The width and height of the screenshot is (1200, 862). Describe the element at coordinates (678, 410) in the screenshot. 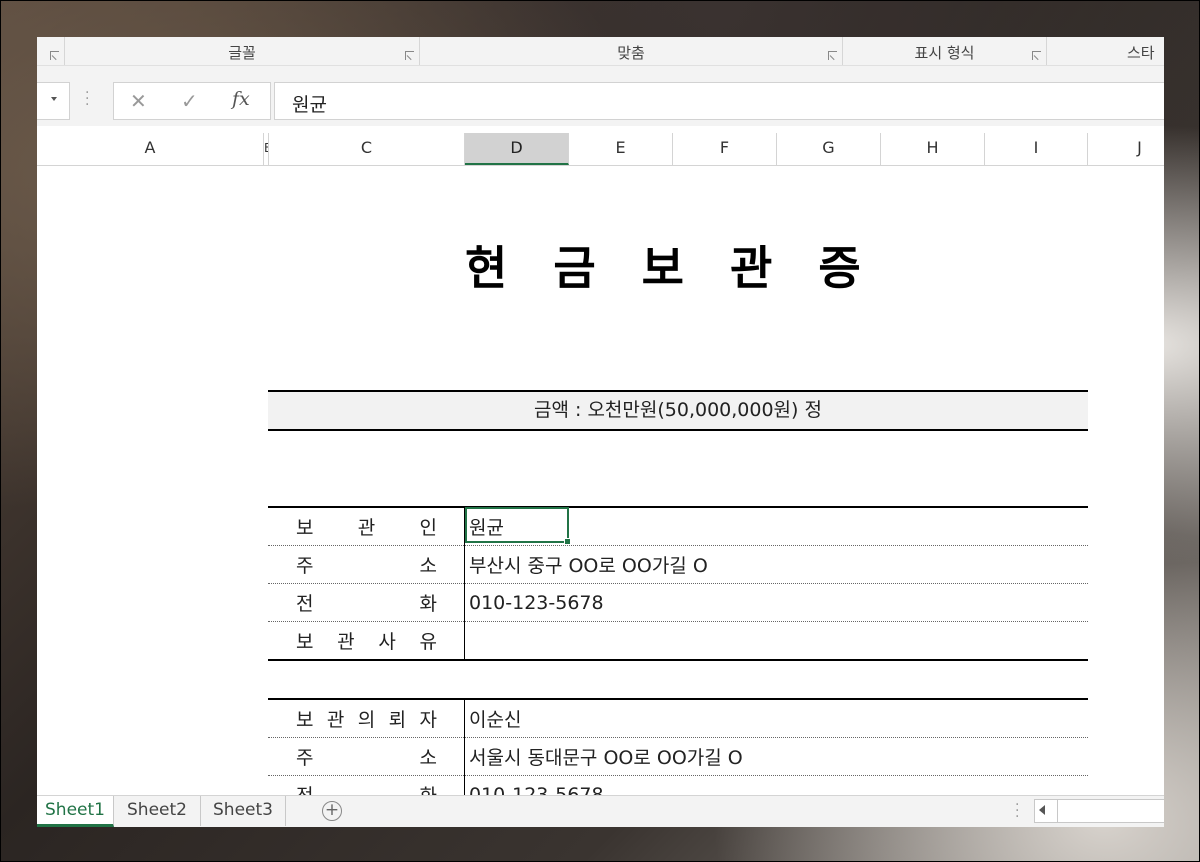

I see `amount-cell: 금액 : 오천만원(50,000,000원) 정` at that location.